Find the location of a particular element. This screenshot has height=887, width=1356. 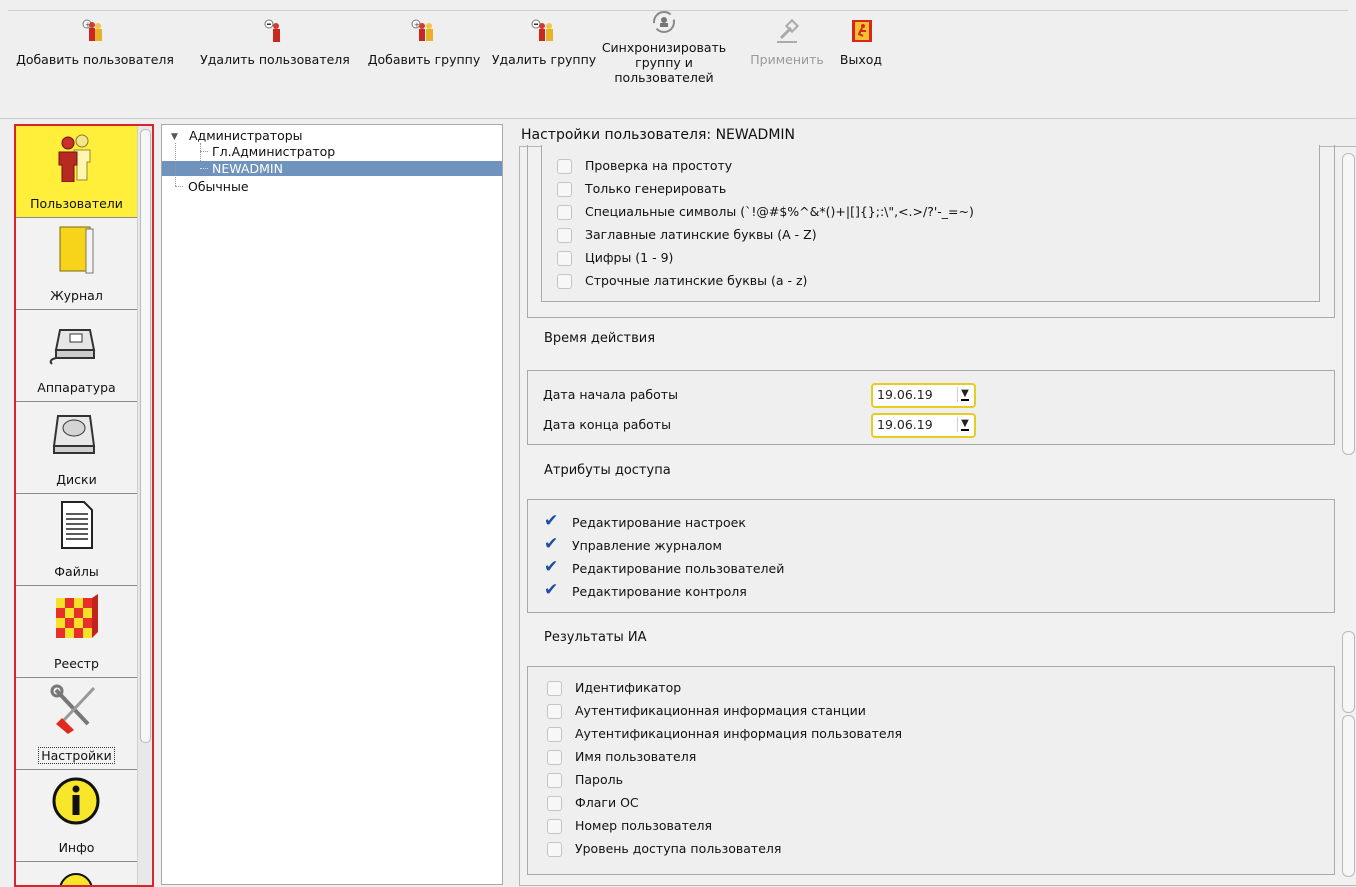

nav-item-settings: Настройки is located at coordinates (76, 724).